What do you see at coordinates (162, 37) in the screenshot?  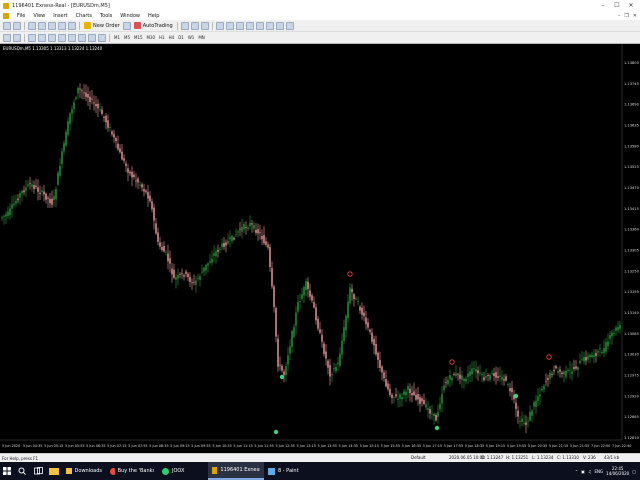 I see `timeframe-h1: H1` at bounding box center [162, 37].